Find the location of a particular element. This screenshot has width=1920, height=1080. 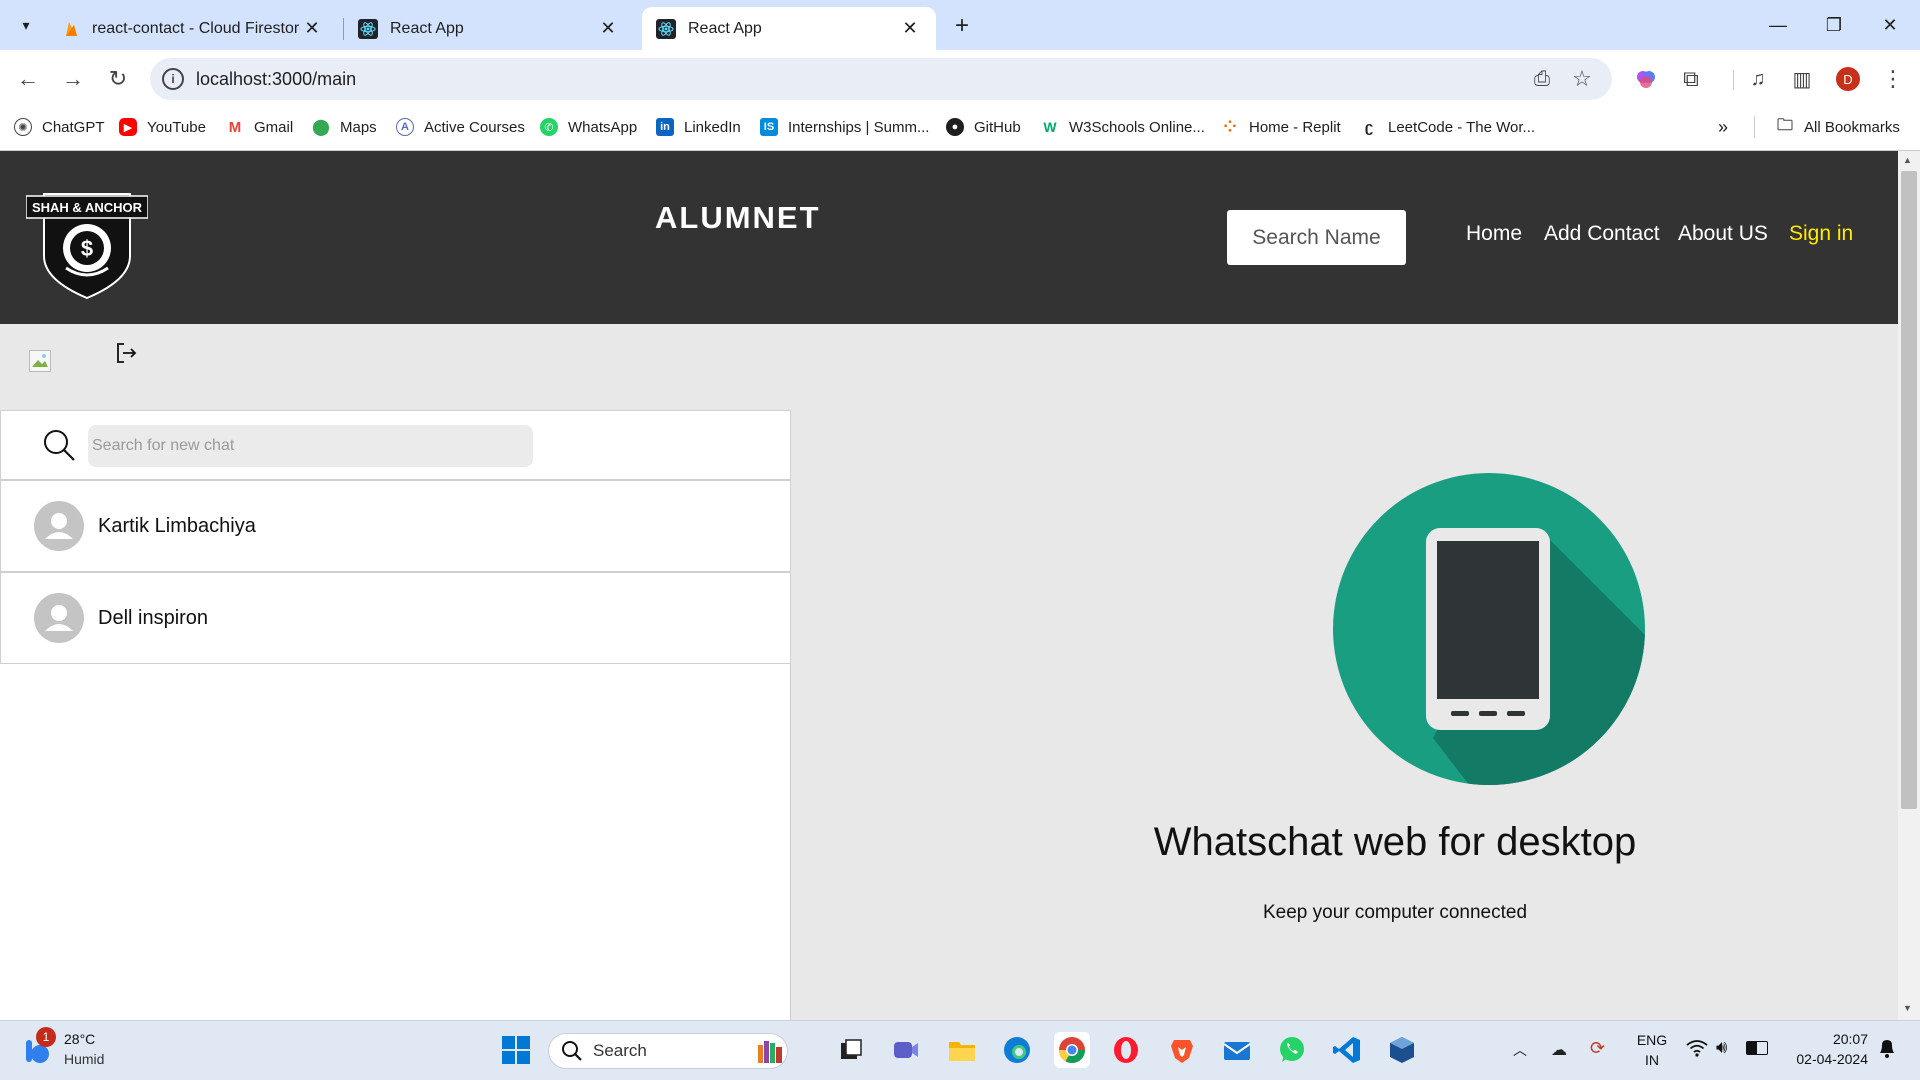

weather-temperature: 28°C is located at coordinates (79, 1039).